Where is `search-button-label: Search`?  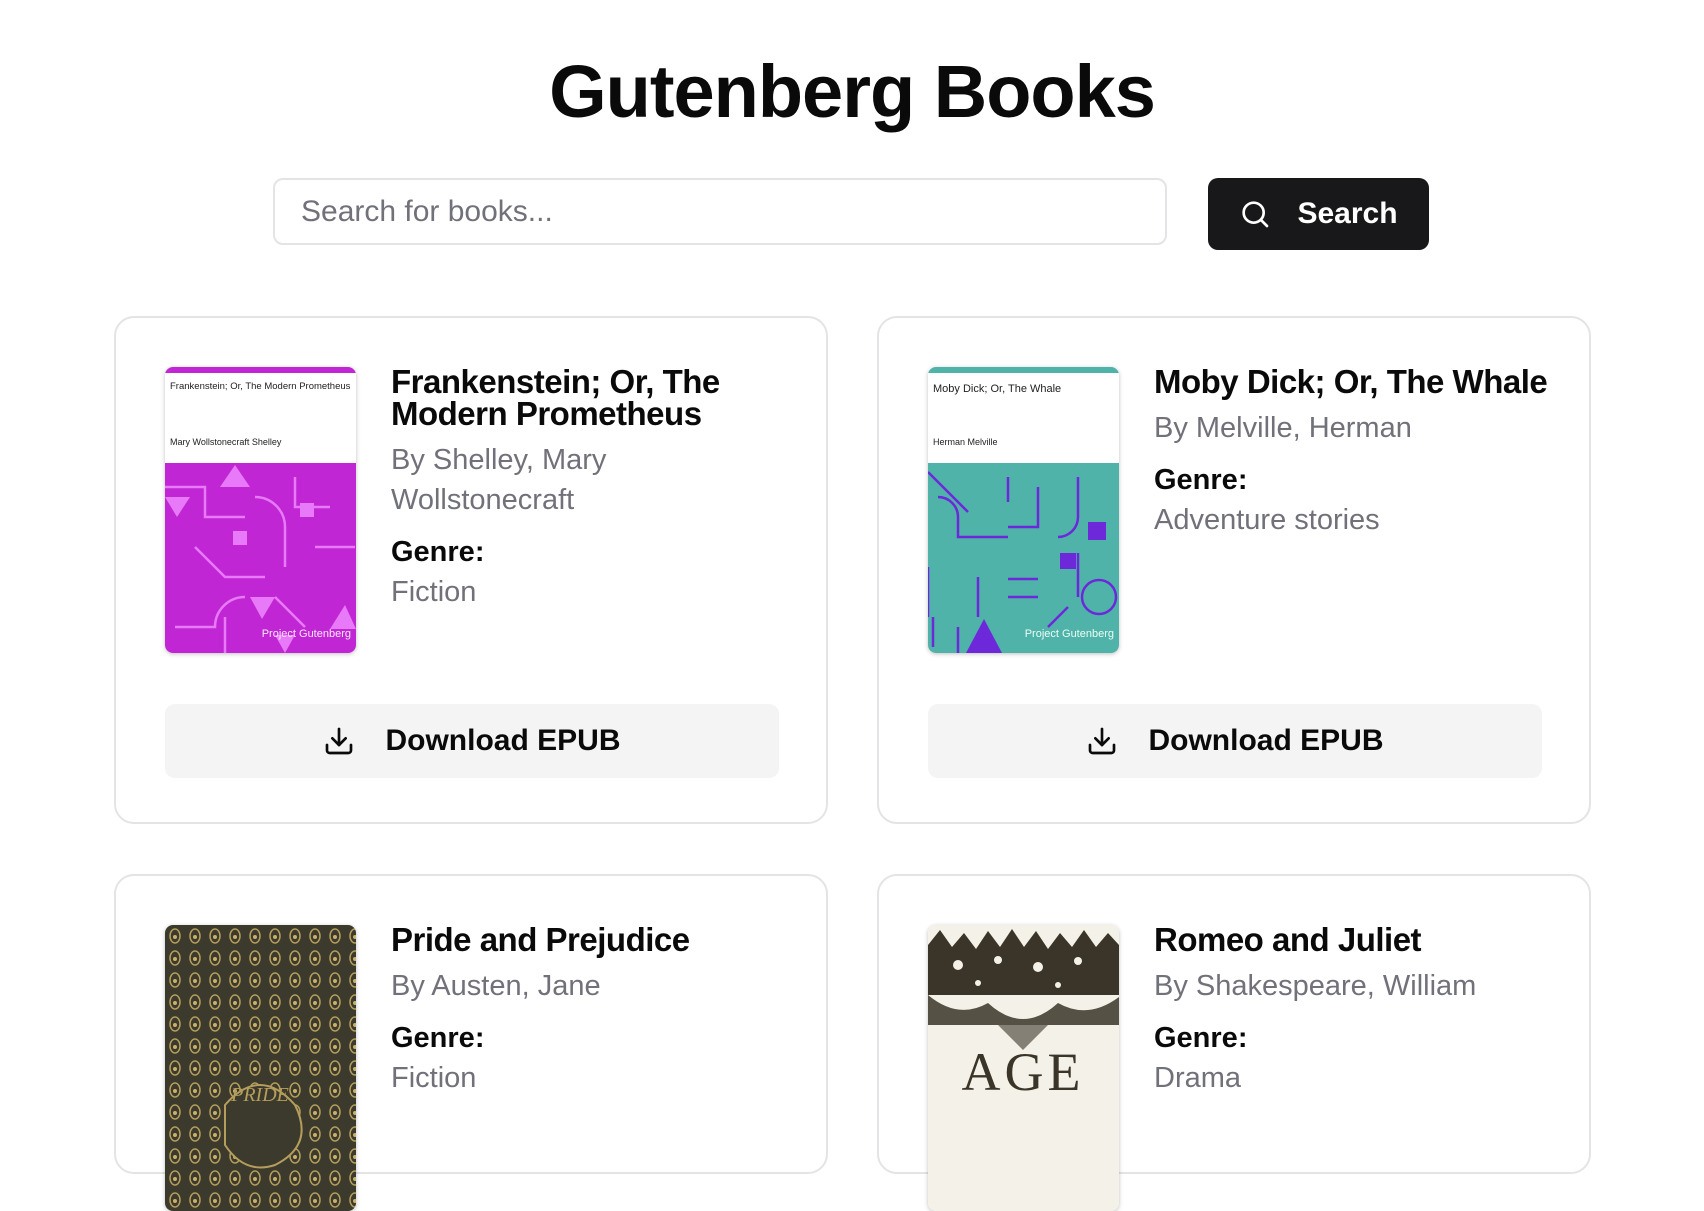 search-button-label: Search is located at coordinates (1347, 213).